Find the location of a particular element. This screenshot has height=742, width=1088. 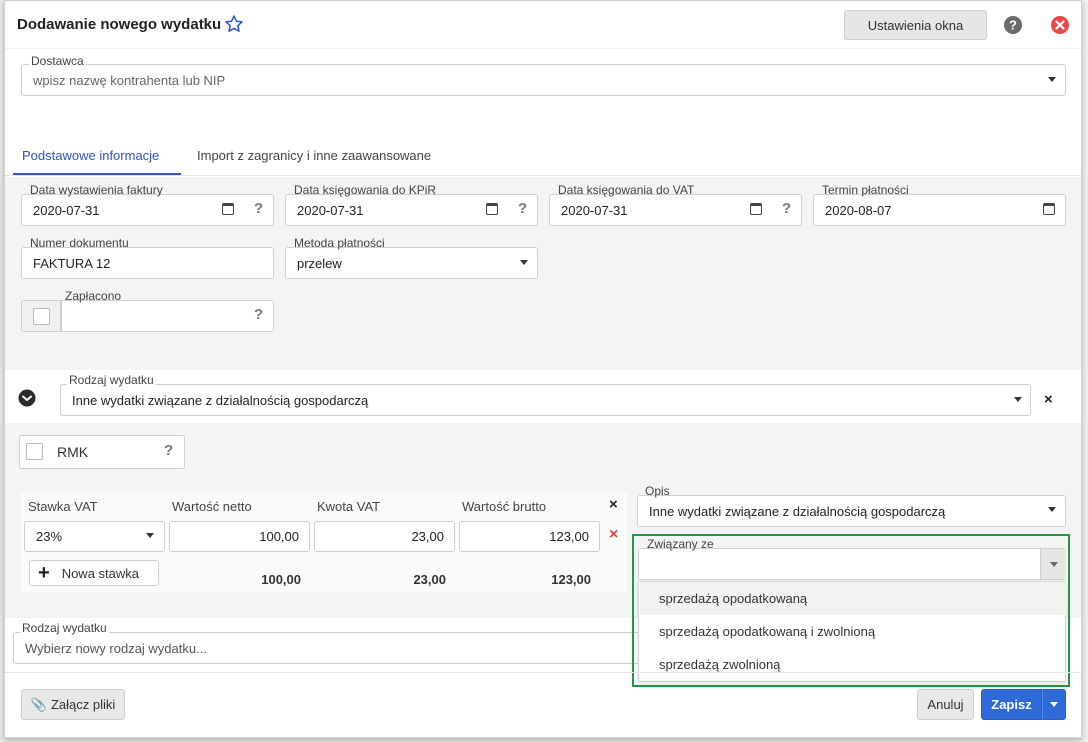

paid-label: Zapłacono is located at coordinates (93, 296).